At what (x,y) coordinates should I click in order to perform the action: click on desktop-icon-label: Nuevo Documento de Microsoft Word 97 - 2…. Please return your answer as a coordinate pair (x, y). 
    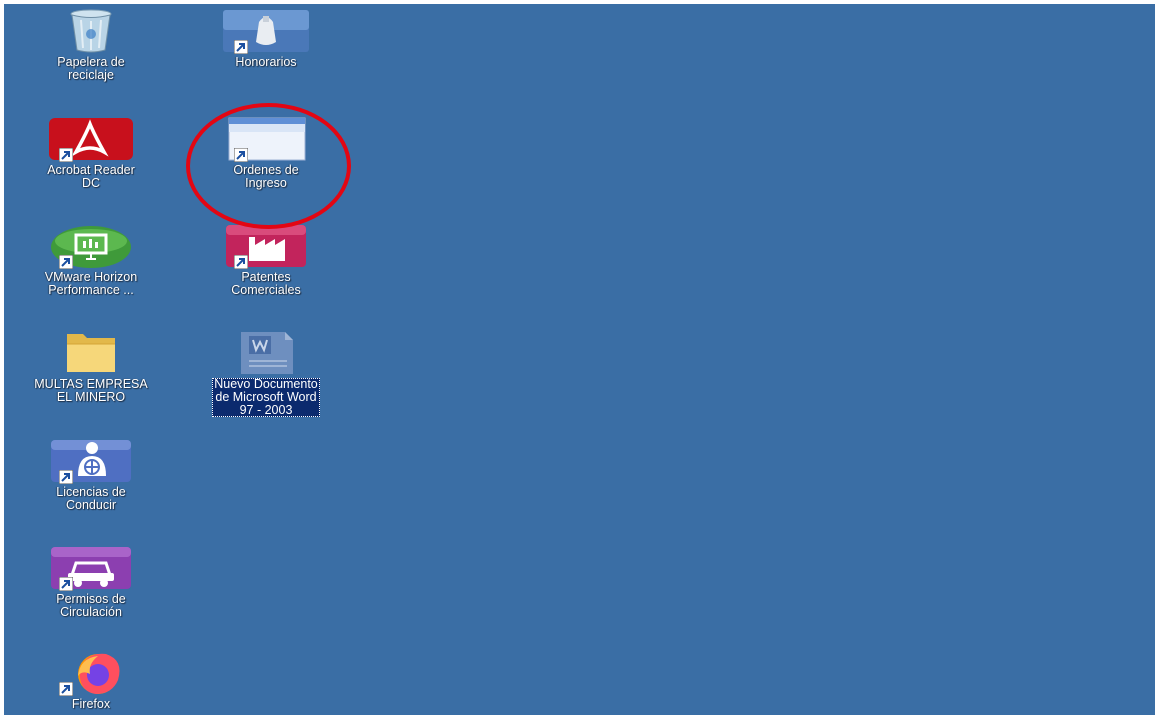
    Looking at the image, I should click on (266, 397).